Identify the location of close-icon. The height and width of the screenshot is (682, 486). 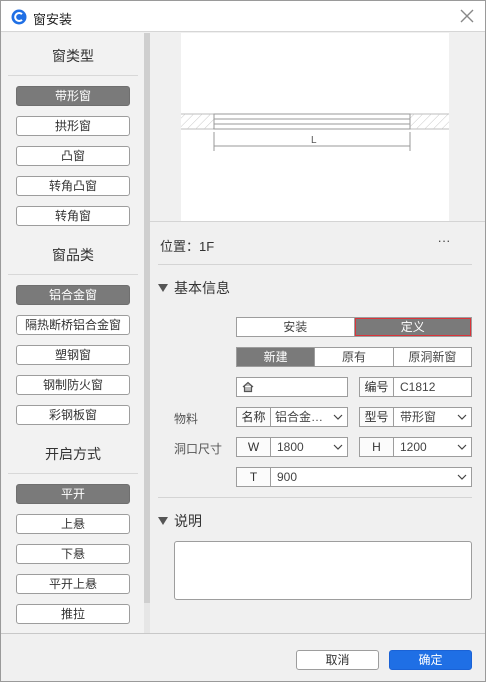
(467, 16).